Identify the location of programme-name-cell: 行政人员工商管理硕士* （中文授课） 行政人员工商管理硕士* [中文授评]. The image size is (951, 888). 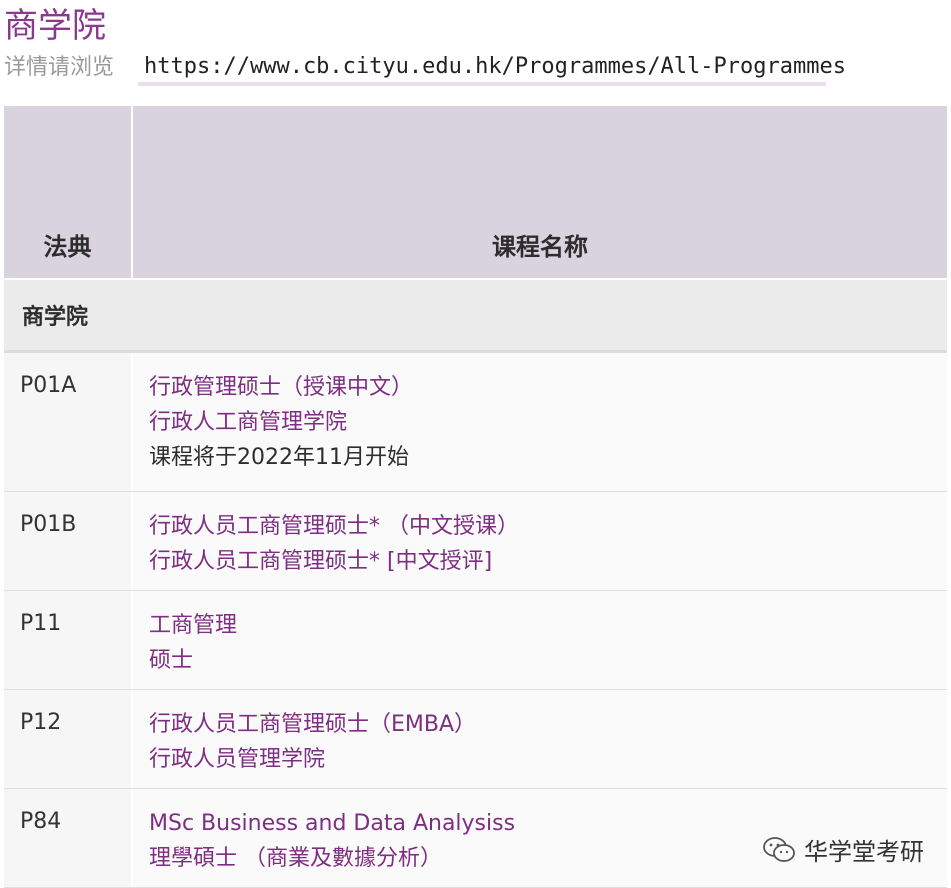
(540, 541).